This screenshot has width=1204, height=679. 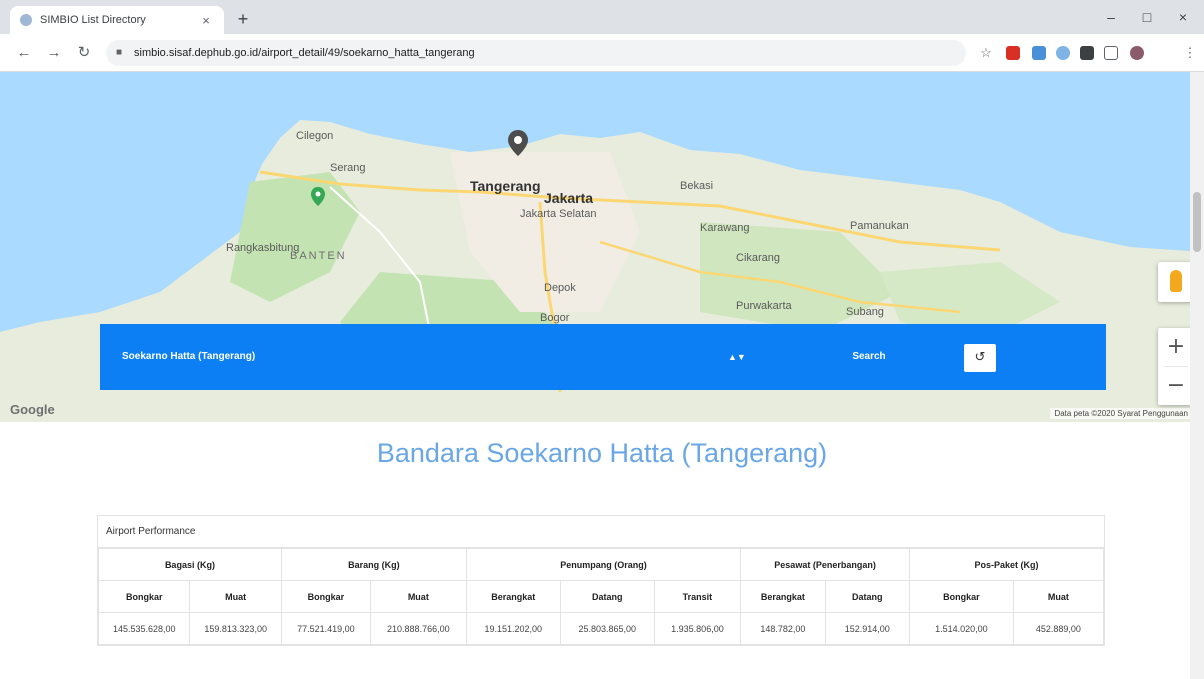 I want to click on browser-tab: SIMBIO List Directory ×, so click(x=117, y=20).